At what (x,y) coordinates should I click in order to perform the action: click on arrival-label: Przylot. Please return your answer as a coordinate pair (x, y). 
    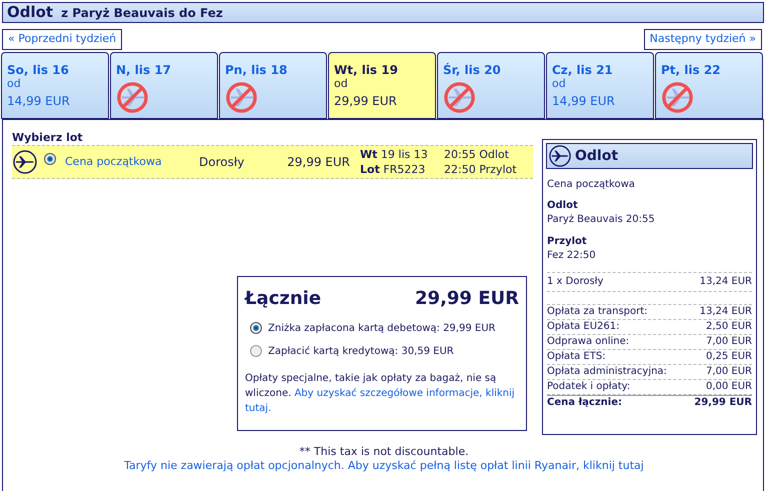
    Looking at the image, I should click on (567, 242).